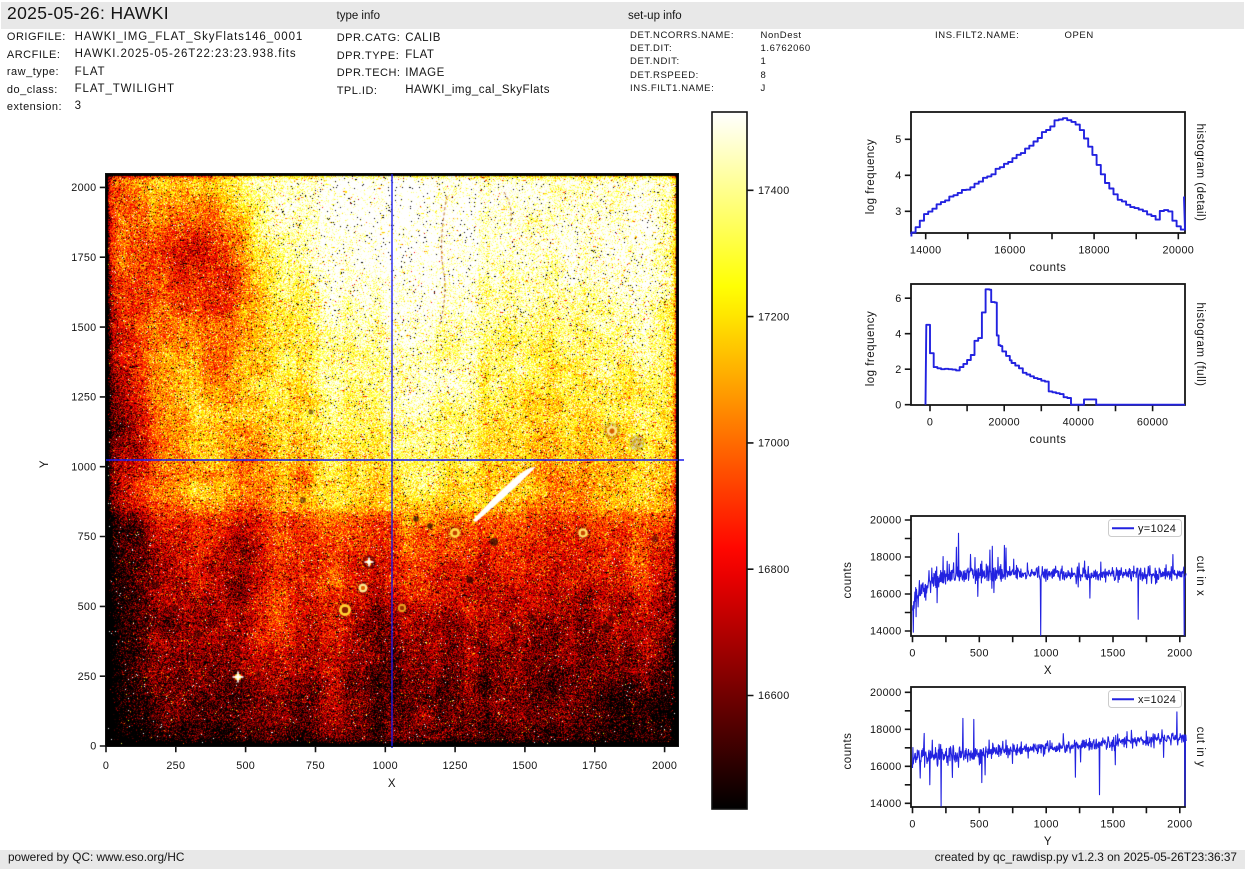 This screenshot has height=870, width=1245. What do you see at coordinates (898, 140) in the screenshot?
I see `svg-text: 5` at bounding box center [898, 140].